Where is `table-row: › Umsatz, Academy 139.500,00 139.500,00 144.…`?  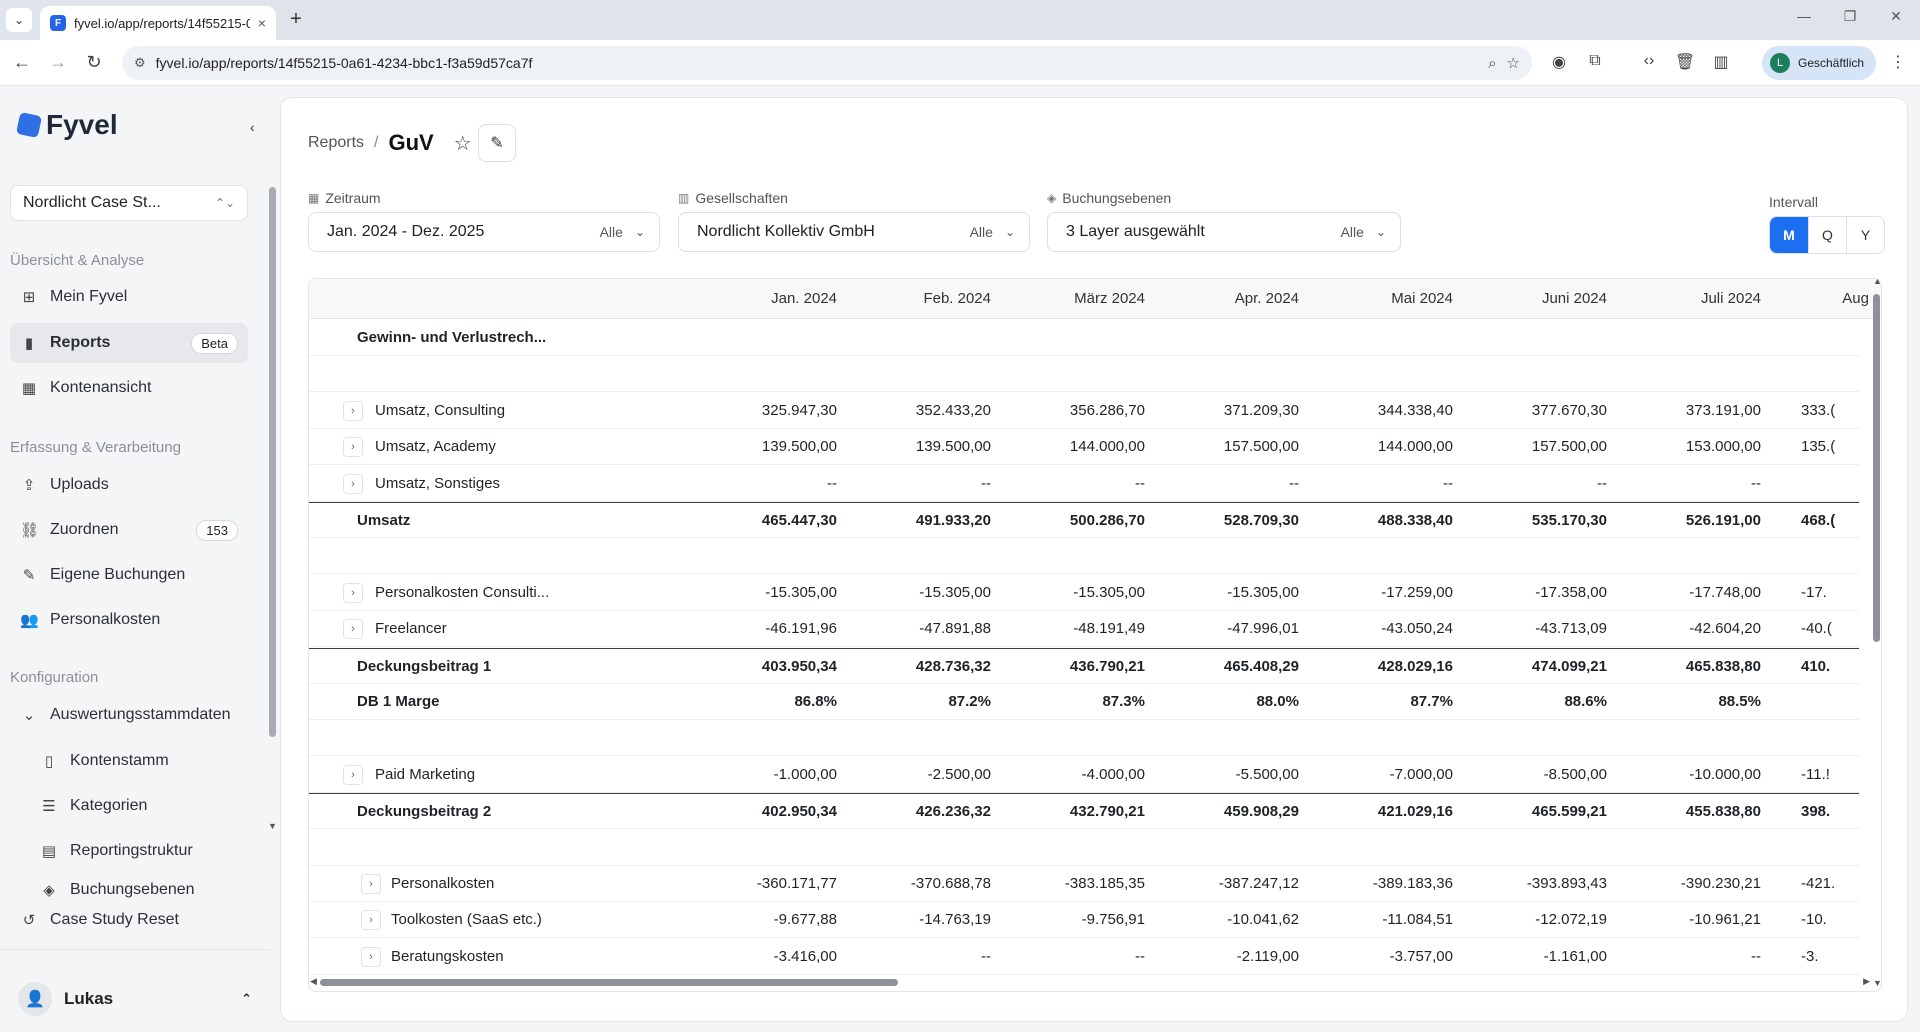 table-row: › Umsatz, Academy 139.500,00 139.500,00 144.… is located at coordinates (1084, 447).